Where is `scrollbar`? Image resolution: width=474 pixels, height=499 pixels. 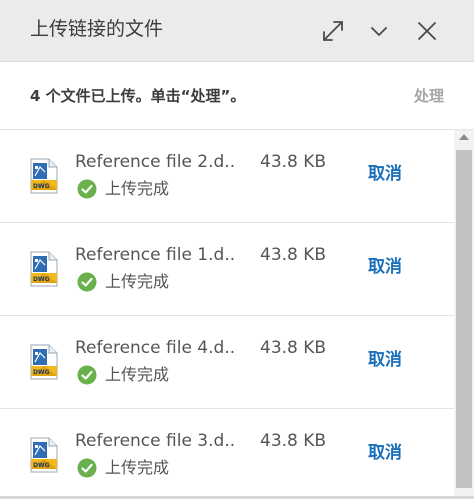 scrollbar is located at coordinates (464, 313).